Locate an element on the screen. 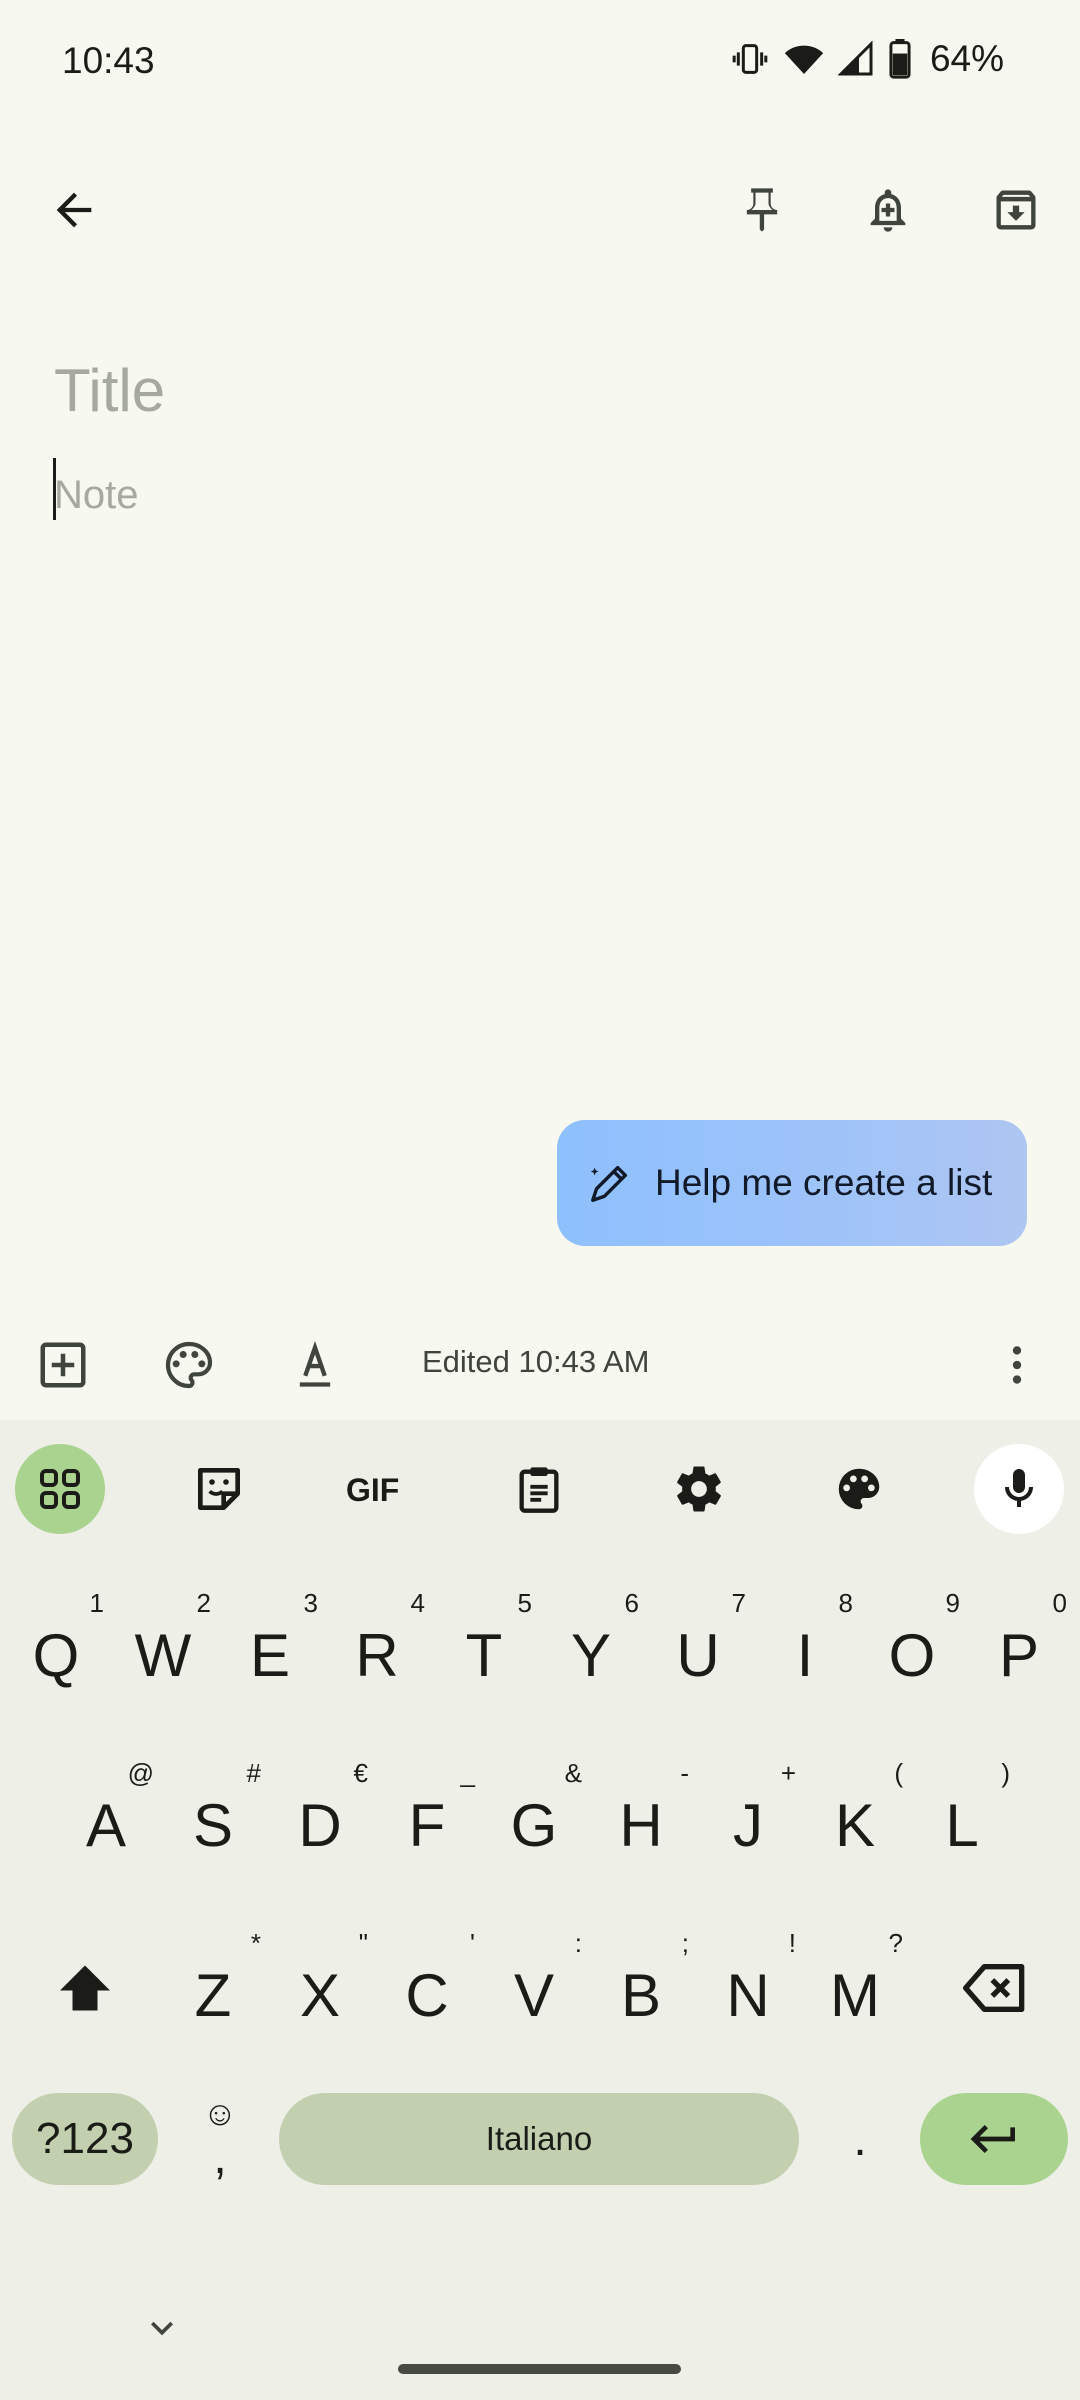  key-hint: ' is located at coordinates (472, 1943).